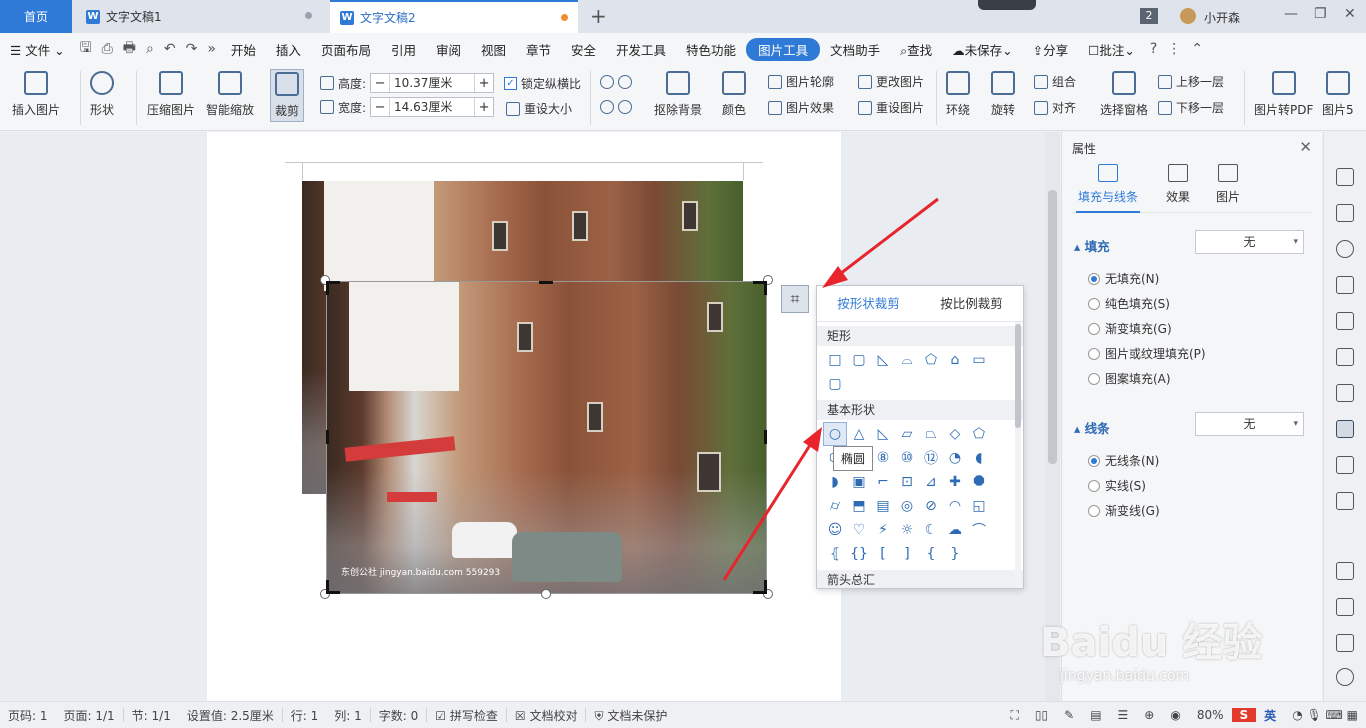 Image resolution: width=1366 pixels, height=728 pixels. What do you see at coordinates (955, 554) in the screenshot?
I see `shape-option: }` at bounding box center [955, 554].